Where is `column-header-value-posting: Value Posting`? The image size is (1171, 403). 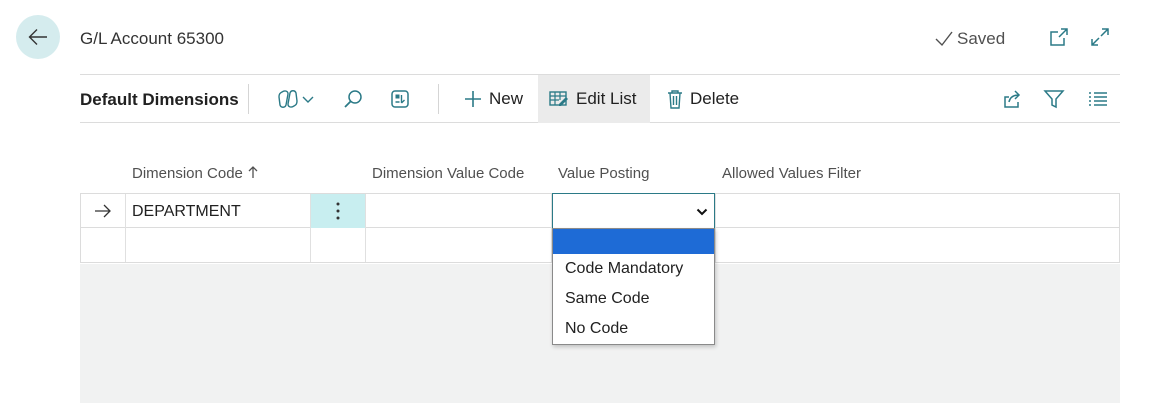
column-header-value-posting: Value Posting is located at coordinates (603, 173).